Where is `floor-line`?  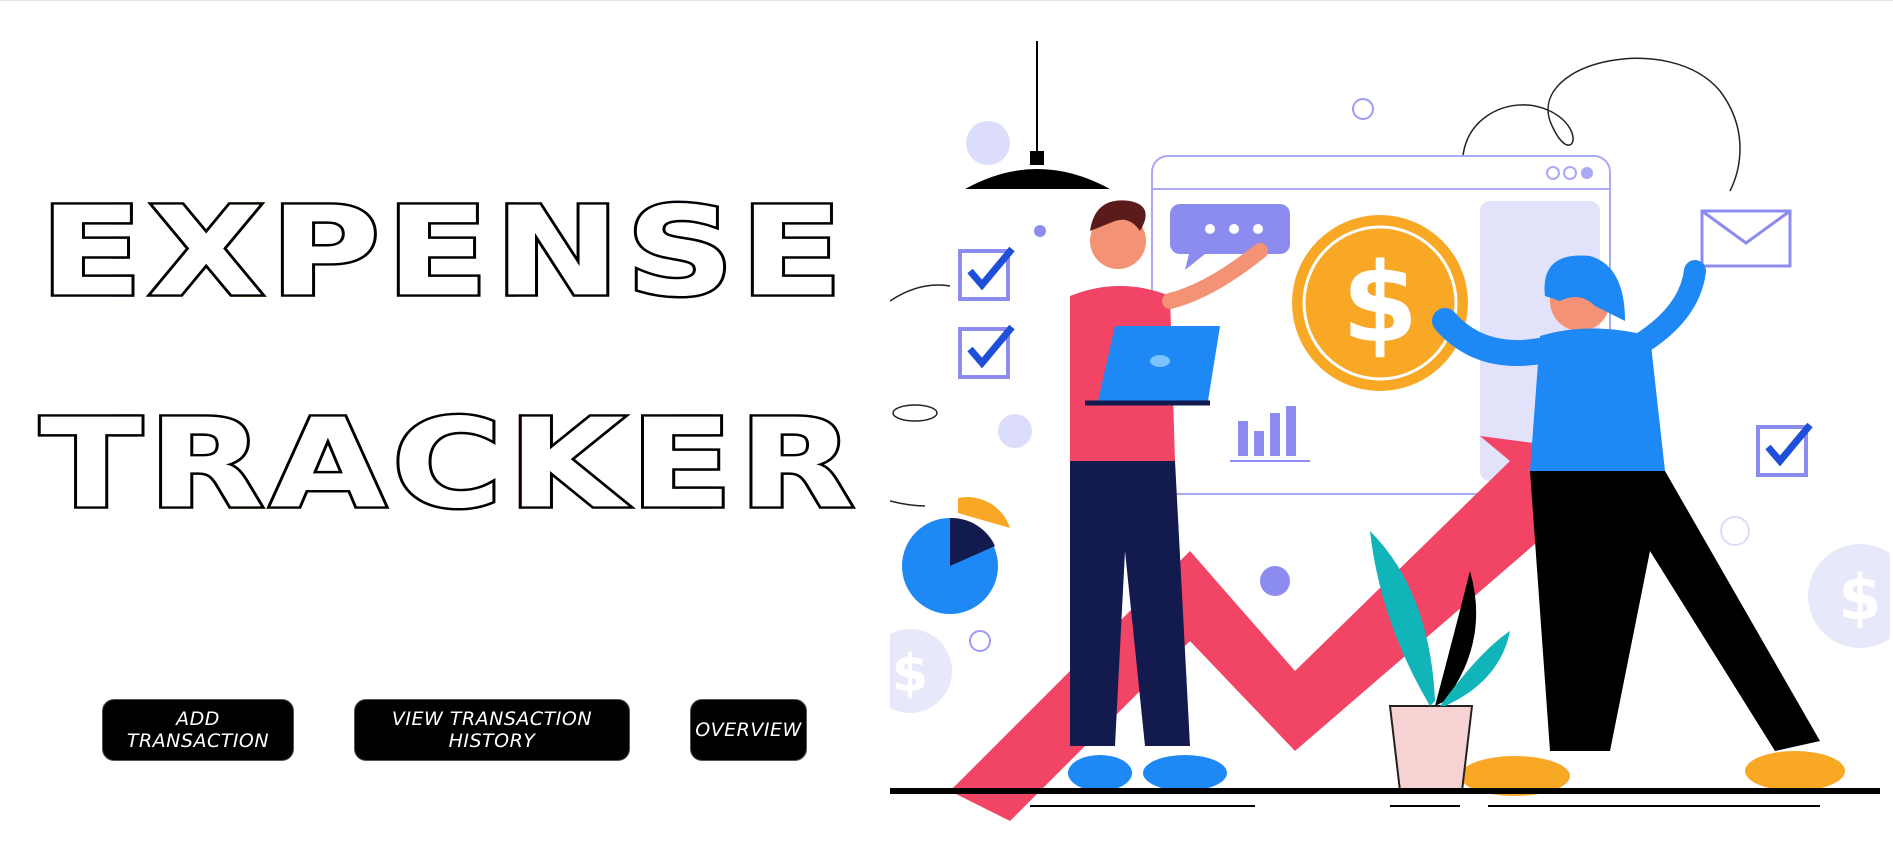
floor-line is located at coordinates (1385, 797).